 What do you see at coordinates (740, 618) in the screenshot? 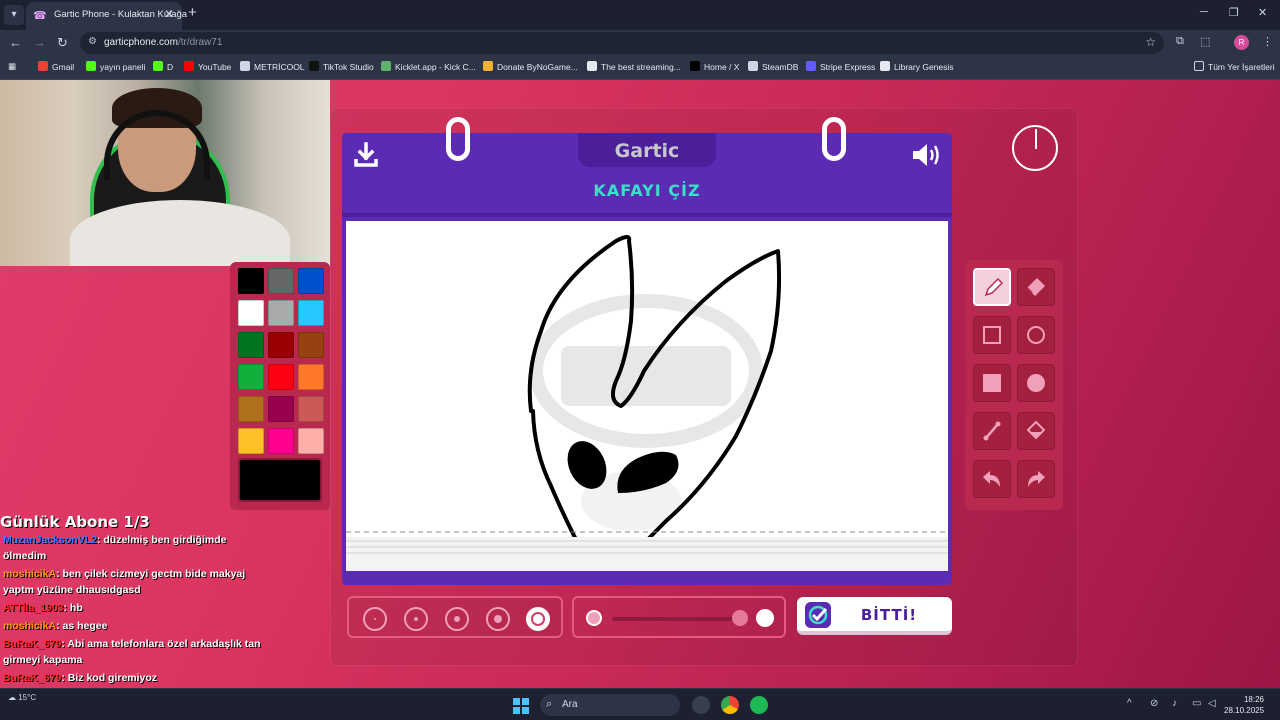
I see `opacity-thumb` at bounding box center [740, 618].